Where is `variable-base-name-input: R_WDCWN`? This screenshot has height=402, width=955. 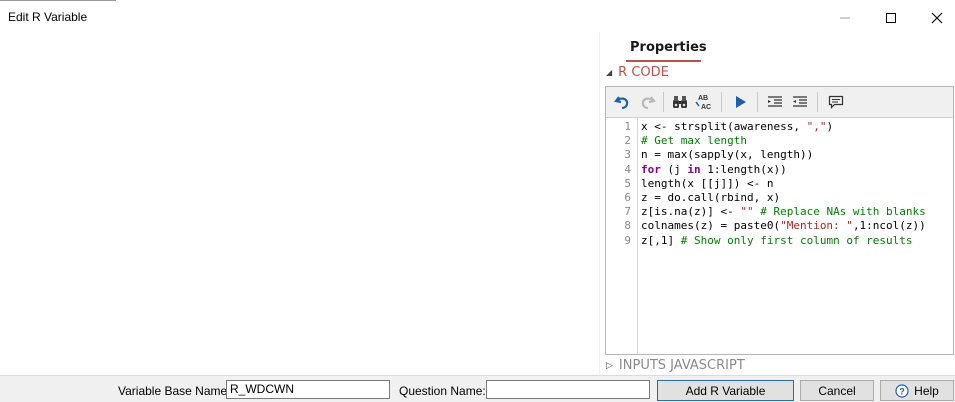 variable-base-name-input: R_WDCWN is located at coordinates (308, 389).